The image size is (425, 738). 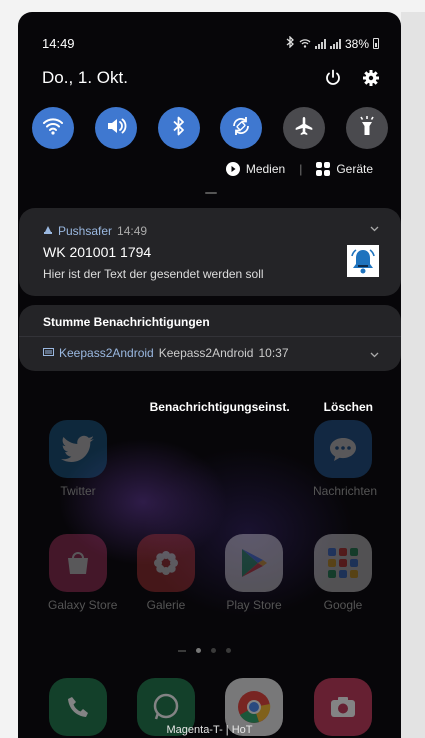 I want to click on airplane-icon, so click(x=304, y=128).